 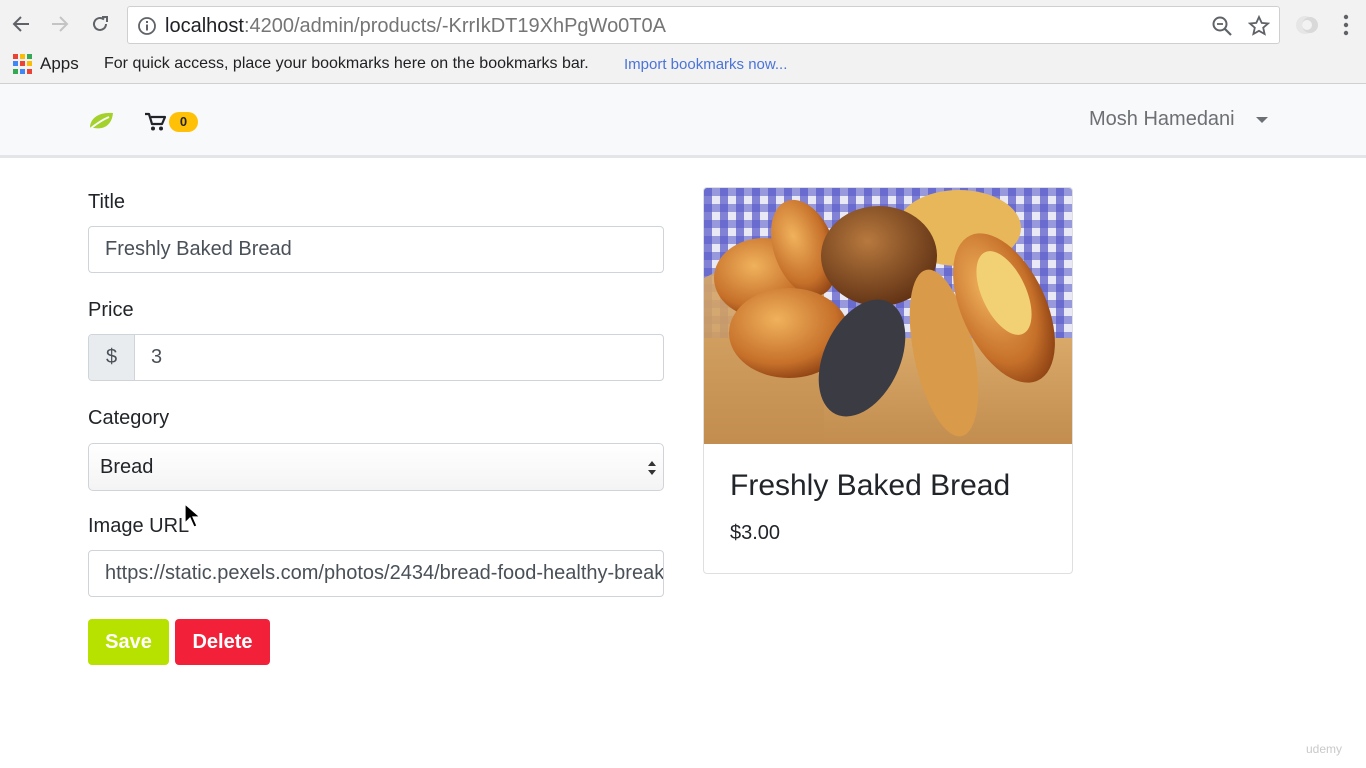 I want to click on select-arrows-icon, so click(x=652, y=468).